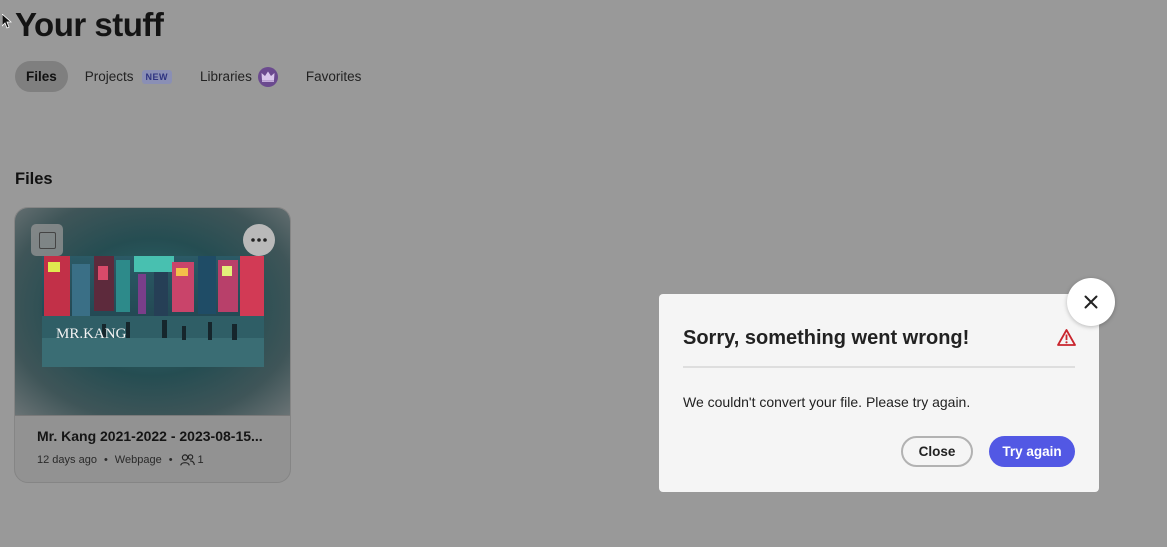 Image resolution: width=1167 pixels, height=547 pixels. What do you see at coordinates (1032, 451) in the screenshot?
I see `try-again-button: Try again` at bounding box center [1032, 451].